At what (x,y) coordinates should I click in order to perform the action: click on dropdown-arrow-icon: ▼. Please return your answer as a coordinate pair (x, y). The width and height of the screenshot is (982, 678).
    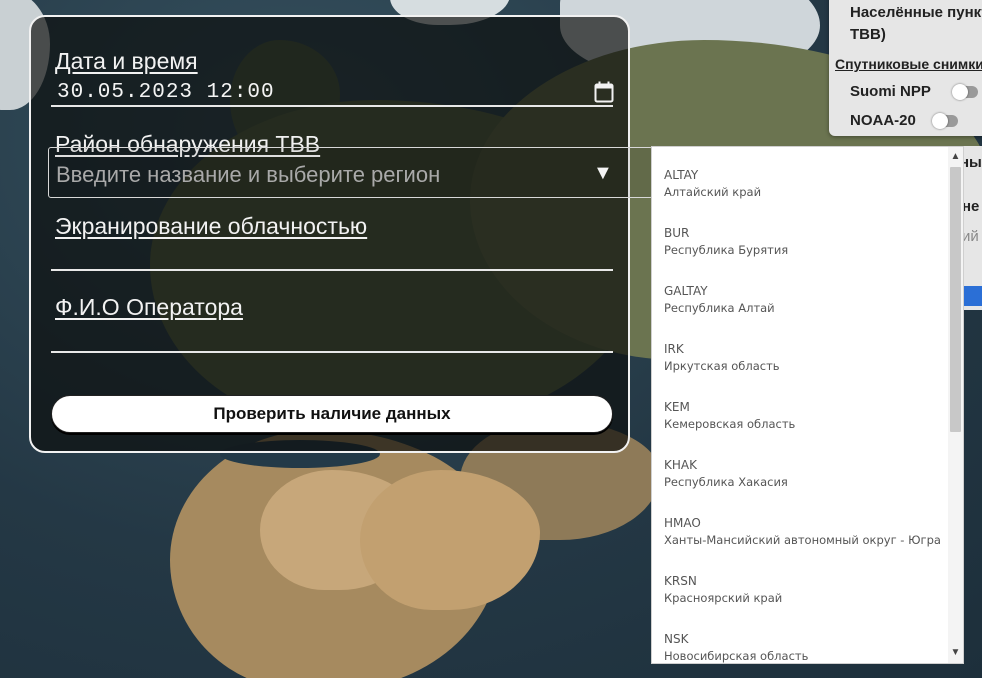
    Looking at the image, I should click on (603, 173).